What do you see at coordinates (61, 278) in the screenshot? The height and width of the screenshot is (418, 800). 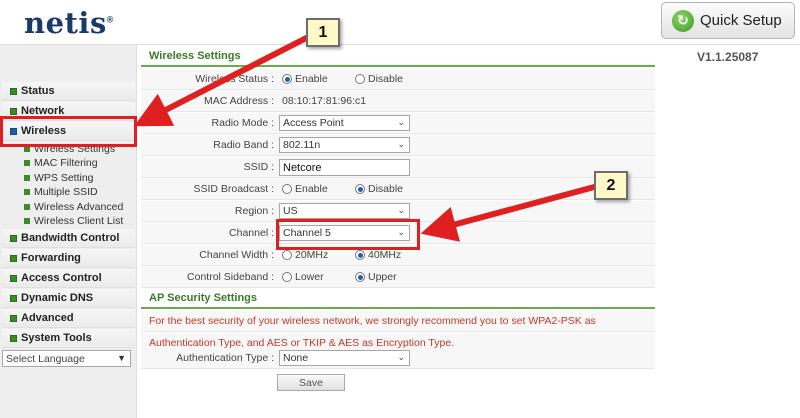 I see `sidebar-item-label: Access Control` at bounding box center [61, 278].